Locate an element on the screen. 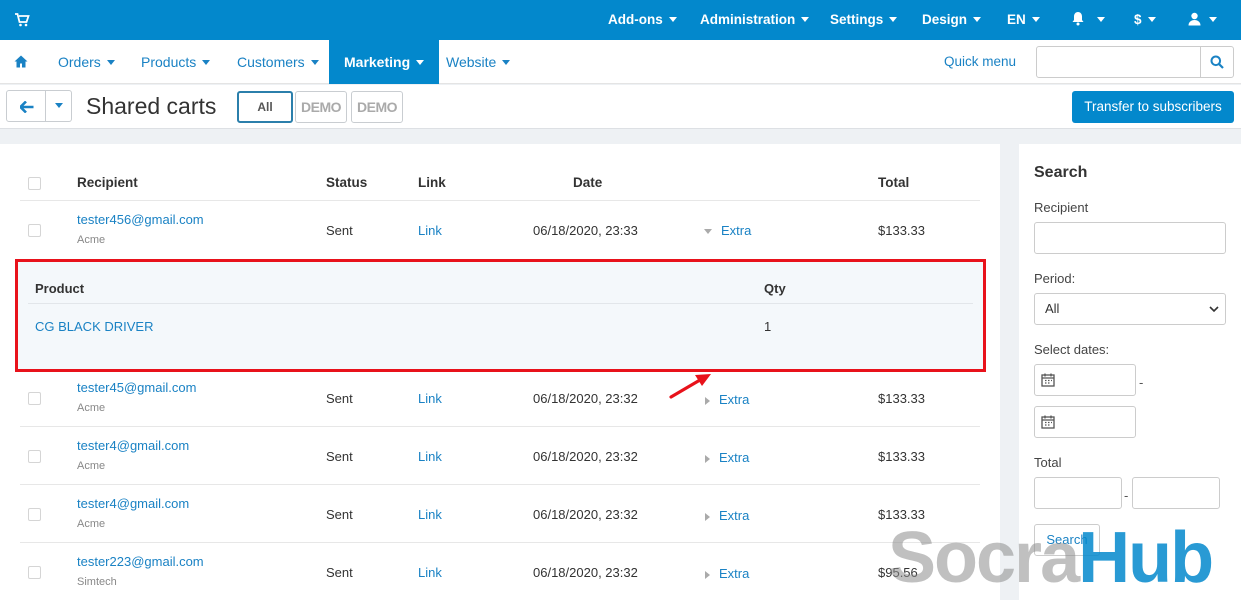 The width and height of the screenshot is (1241, 600). watermark-part-2: Hub is located at coordinates (1146, 558).